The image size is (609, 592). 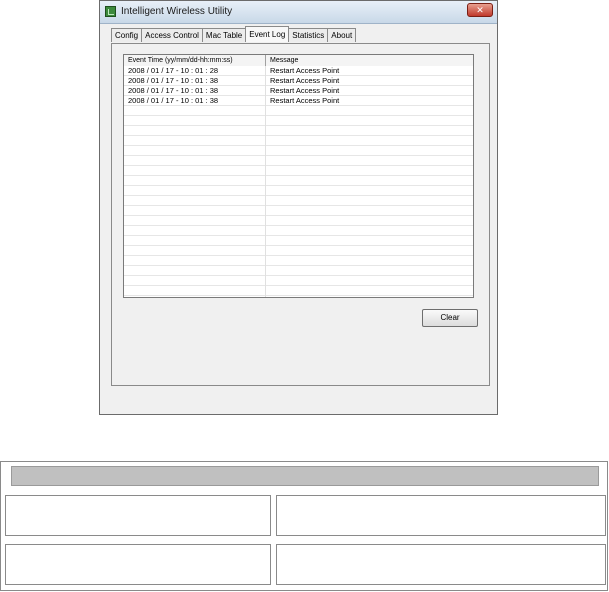 I want to click on column-header-message: Message, so click(x=369, y=60).